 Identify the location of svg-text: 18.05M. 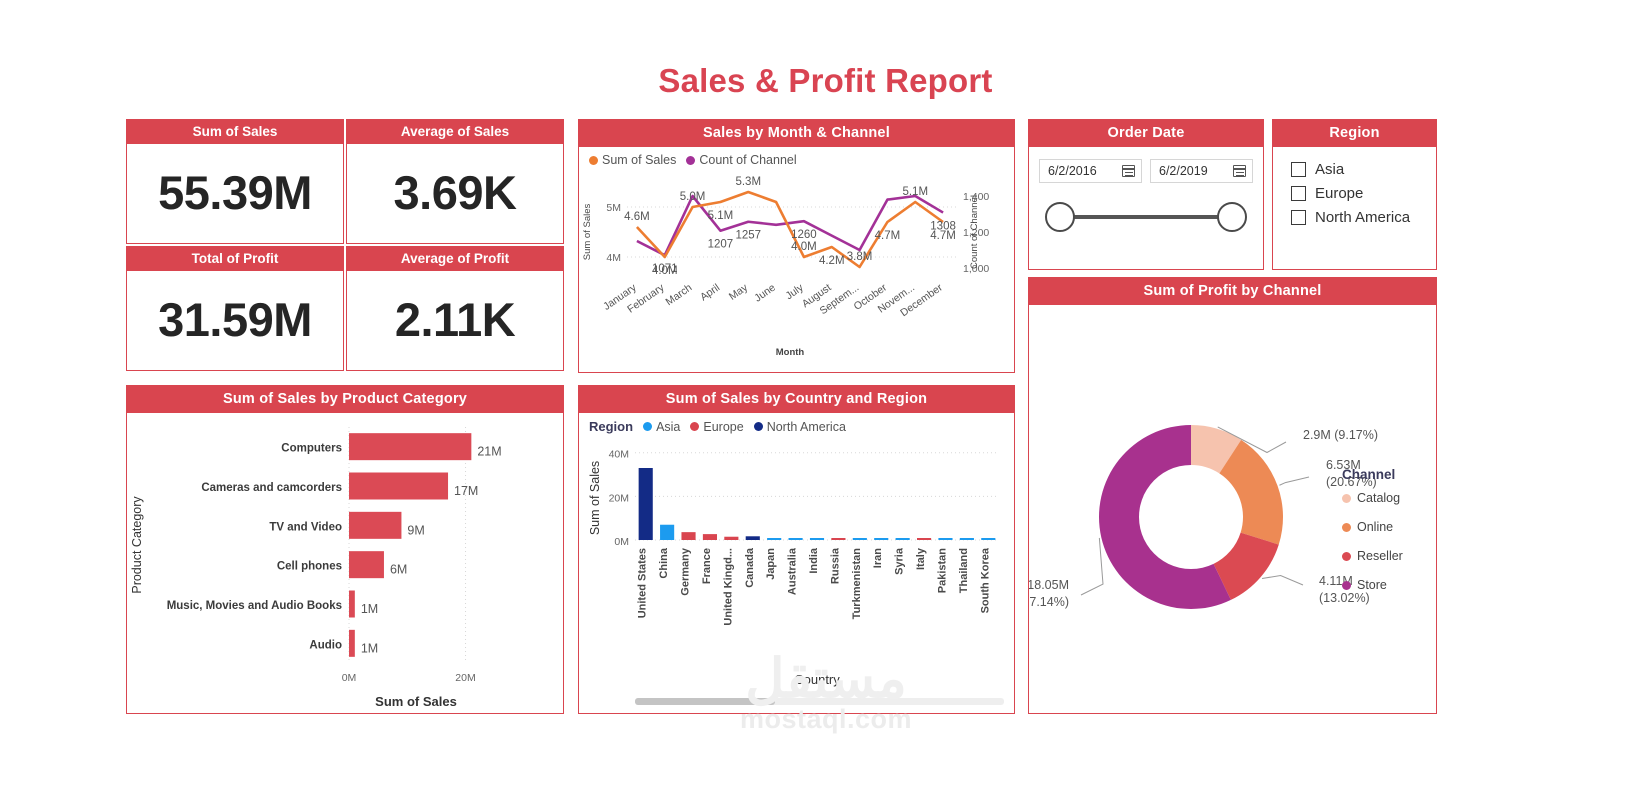
(1049, 585).